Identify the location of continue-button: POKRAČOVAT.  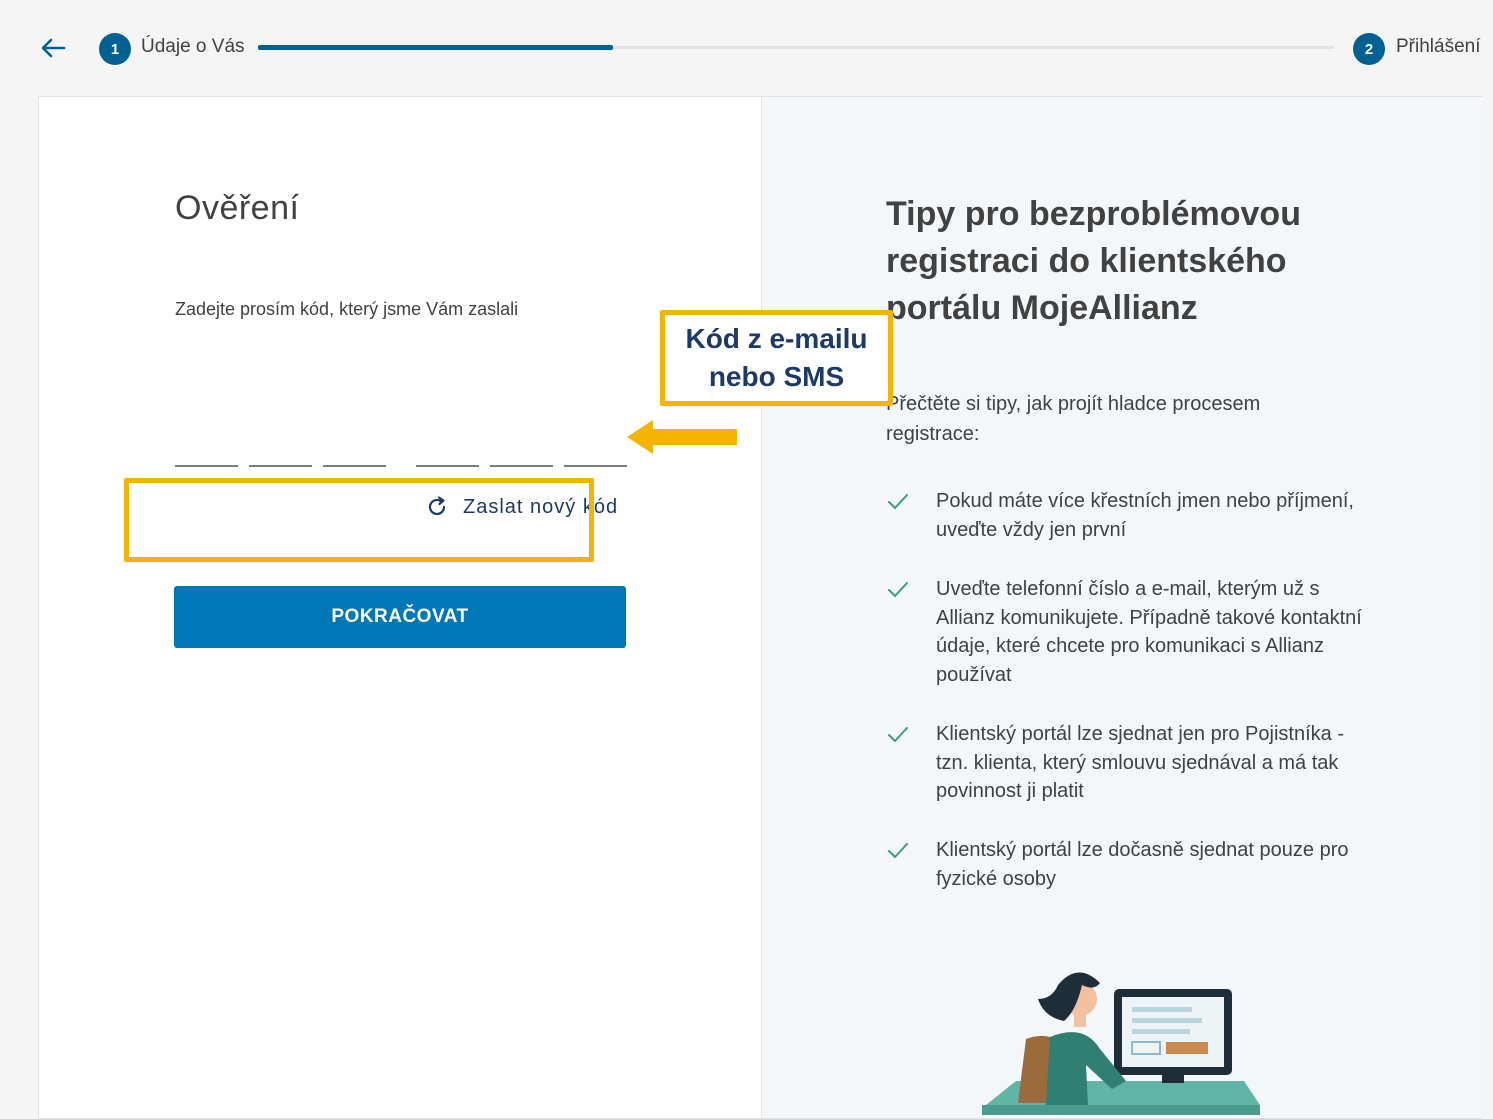
(400, 617).